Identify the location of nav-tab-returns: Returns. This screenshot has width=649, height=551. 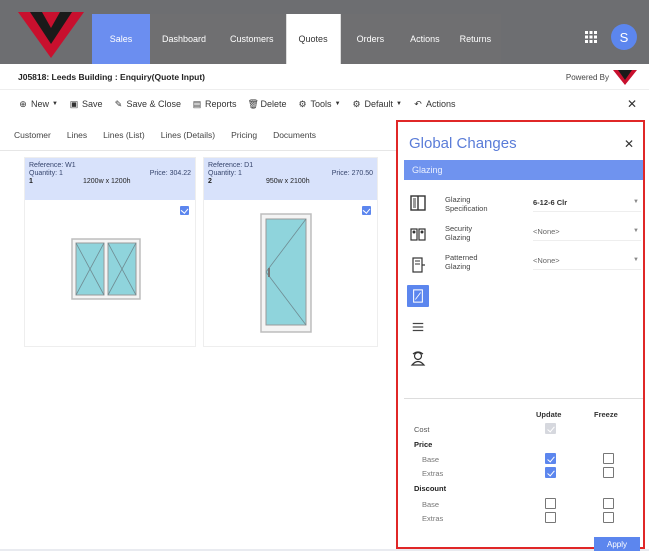
(475, 39).